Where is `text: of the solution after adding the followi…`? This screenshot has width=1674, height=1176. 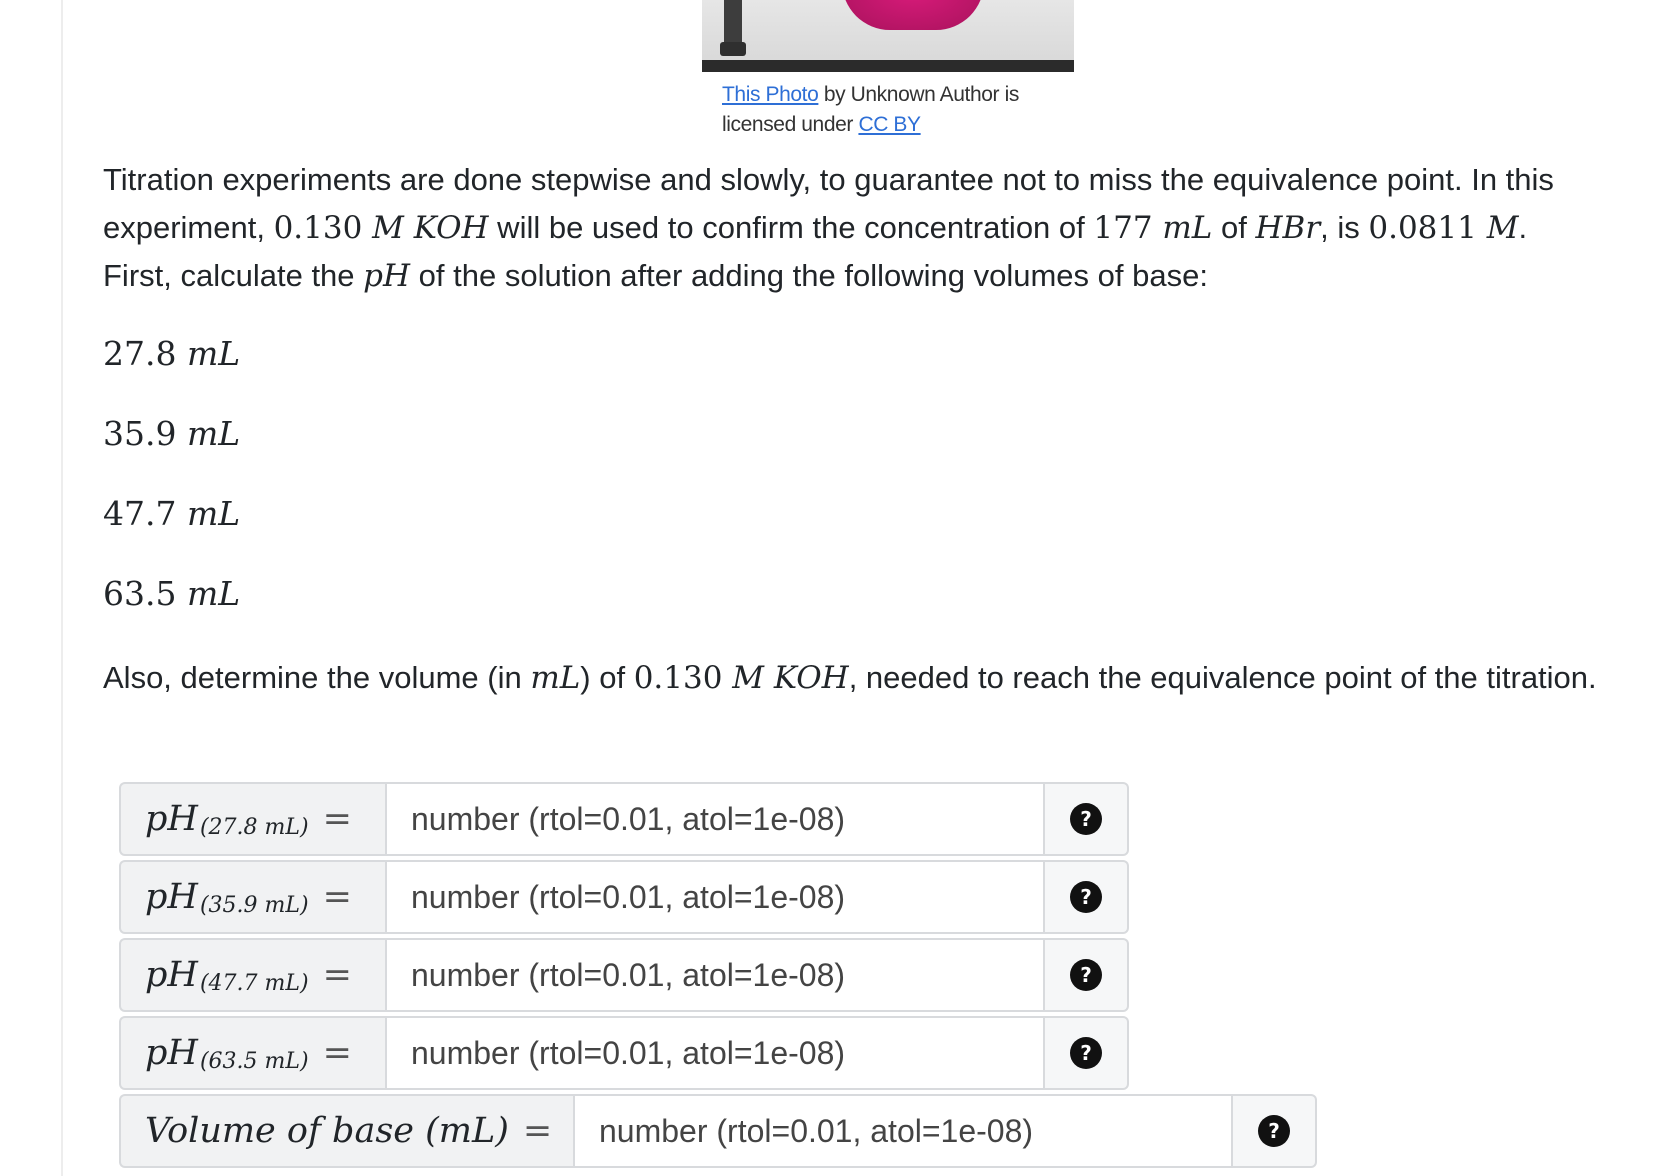 text: of the solution after adding the followi… is located at coordinates (809, 275).